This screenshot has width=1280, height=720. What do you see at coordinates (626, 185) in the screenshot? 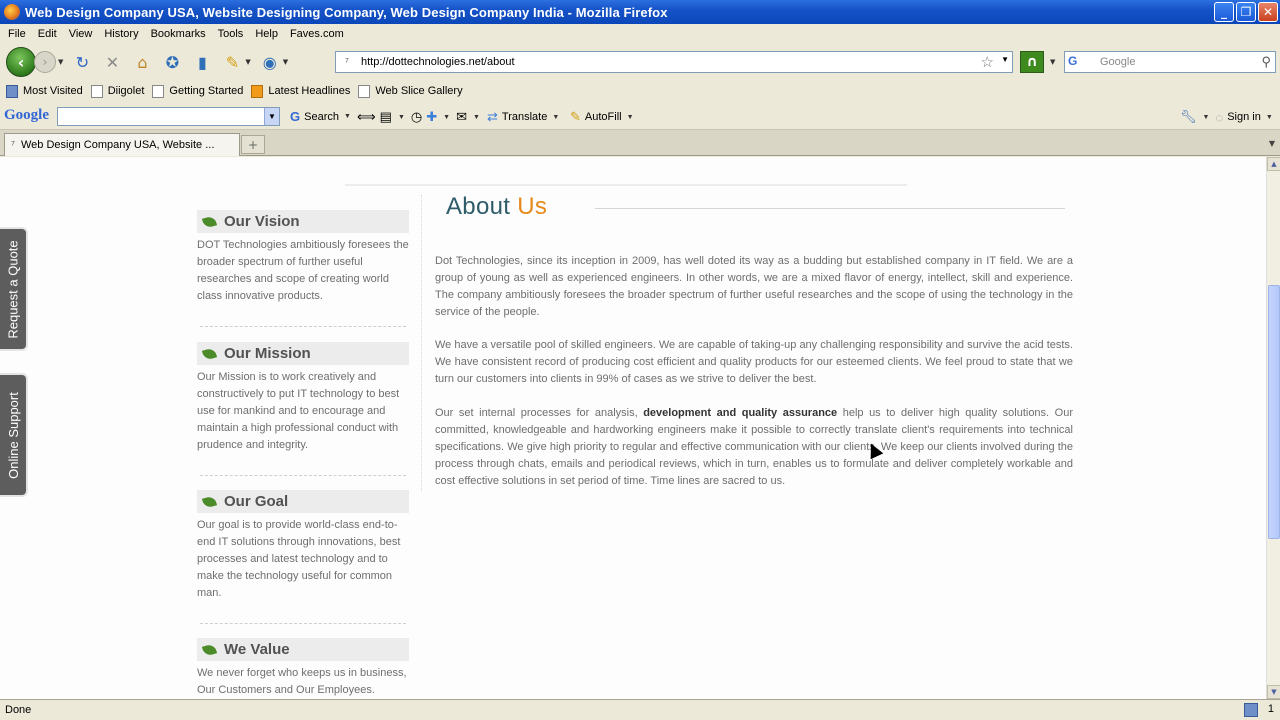
I see `header-divider` at bounding box center [626, 185].